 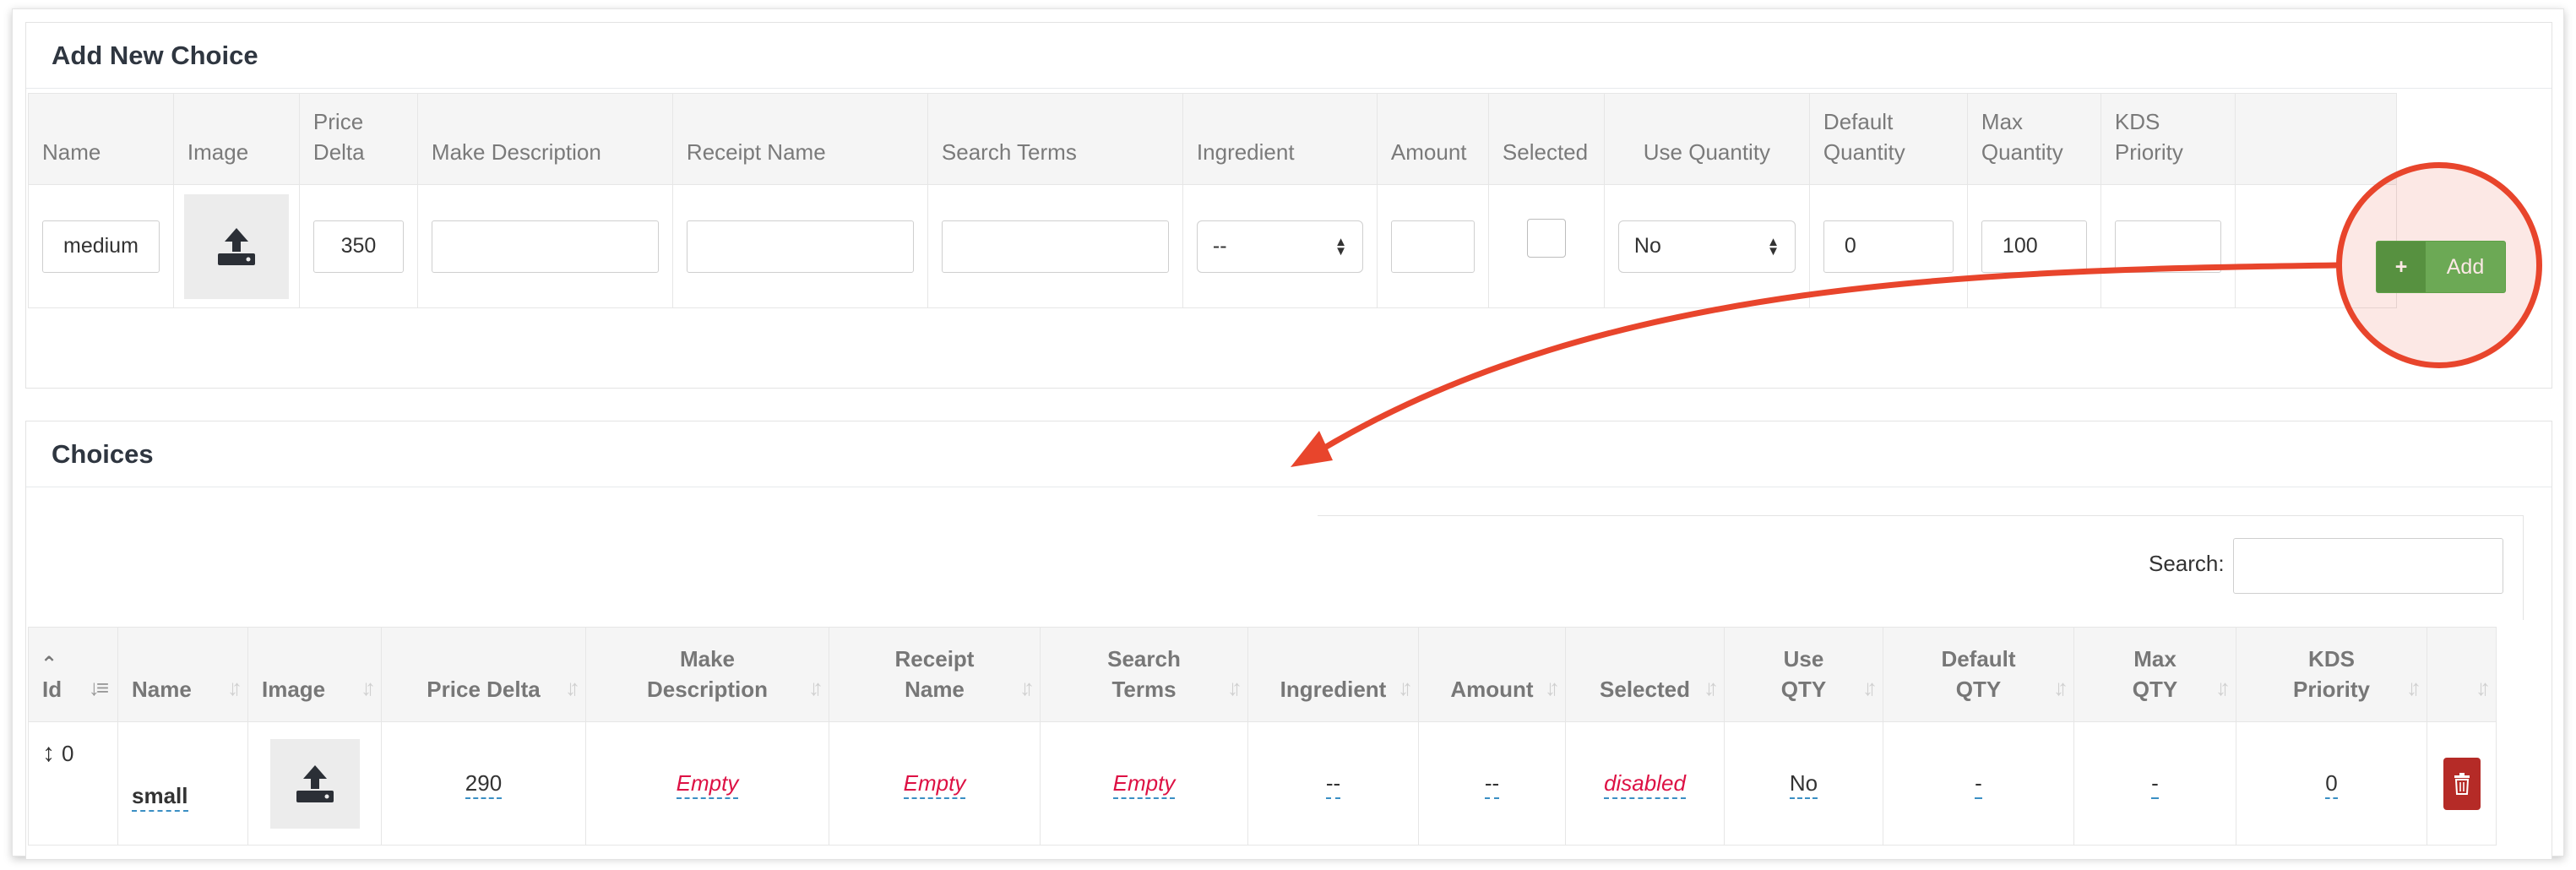 What do you see at coordinates (101, 139) in the screenshot?
I see `header-name: Name` at bounding box center [101, 139].